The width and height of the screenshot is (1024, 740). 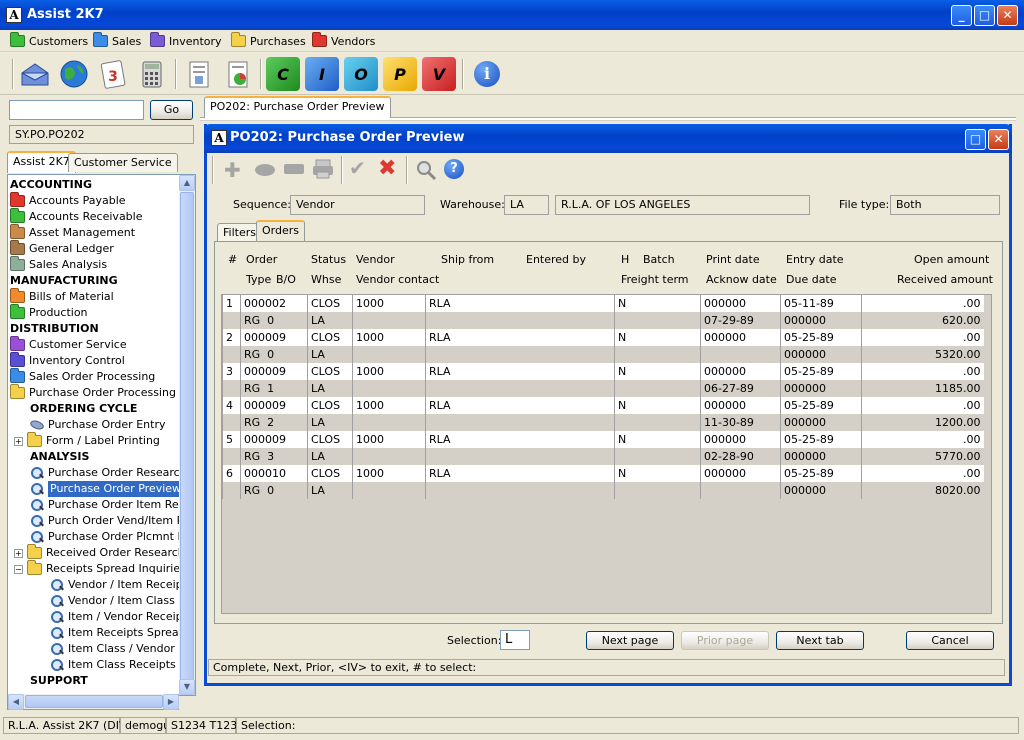 What do you see at coordinates (49, 40) in the screenshot?
I see `menu-customers: Customers` at bounding box center [49, 40].